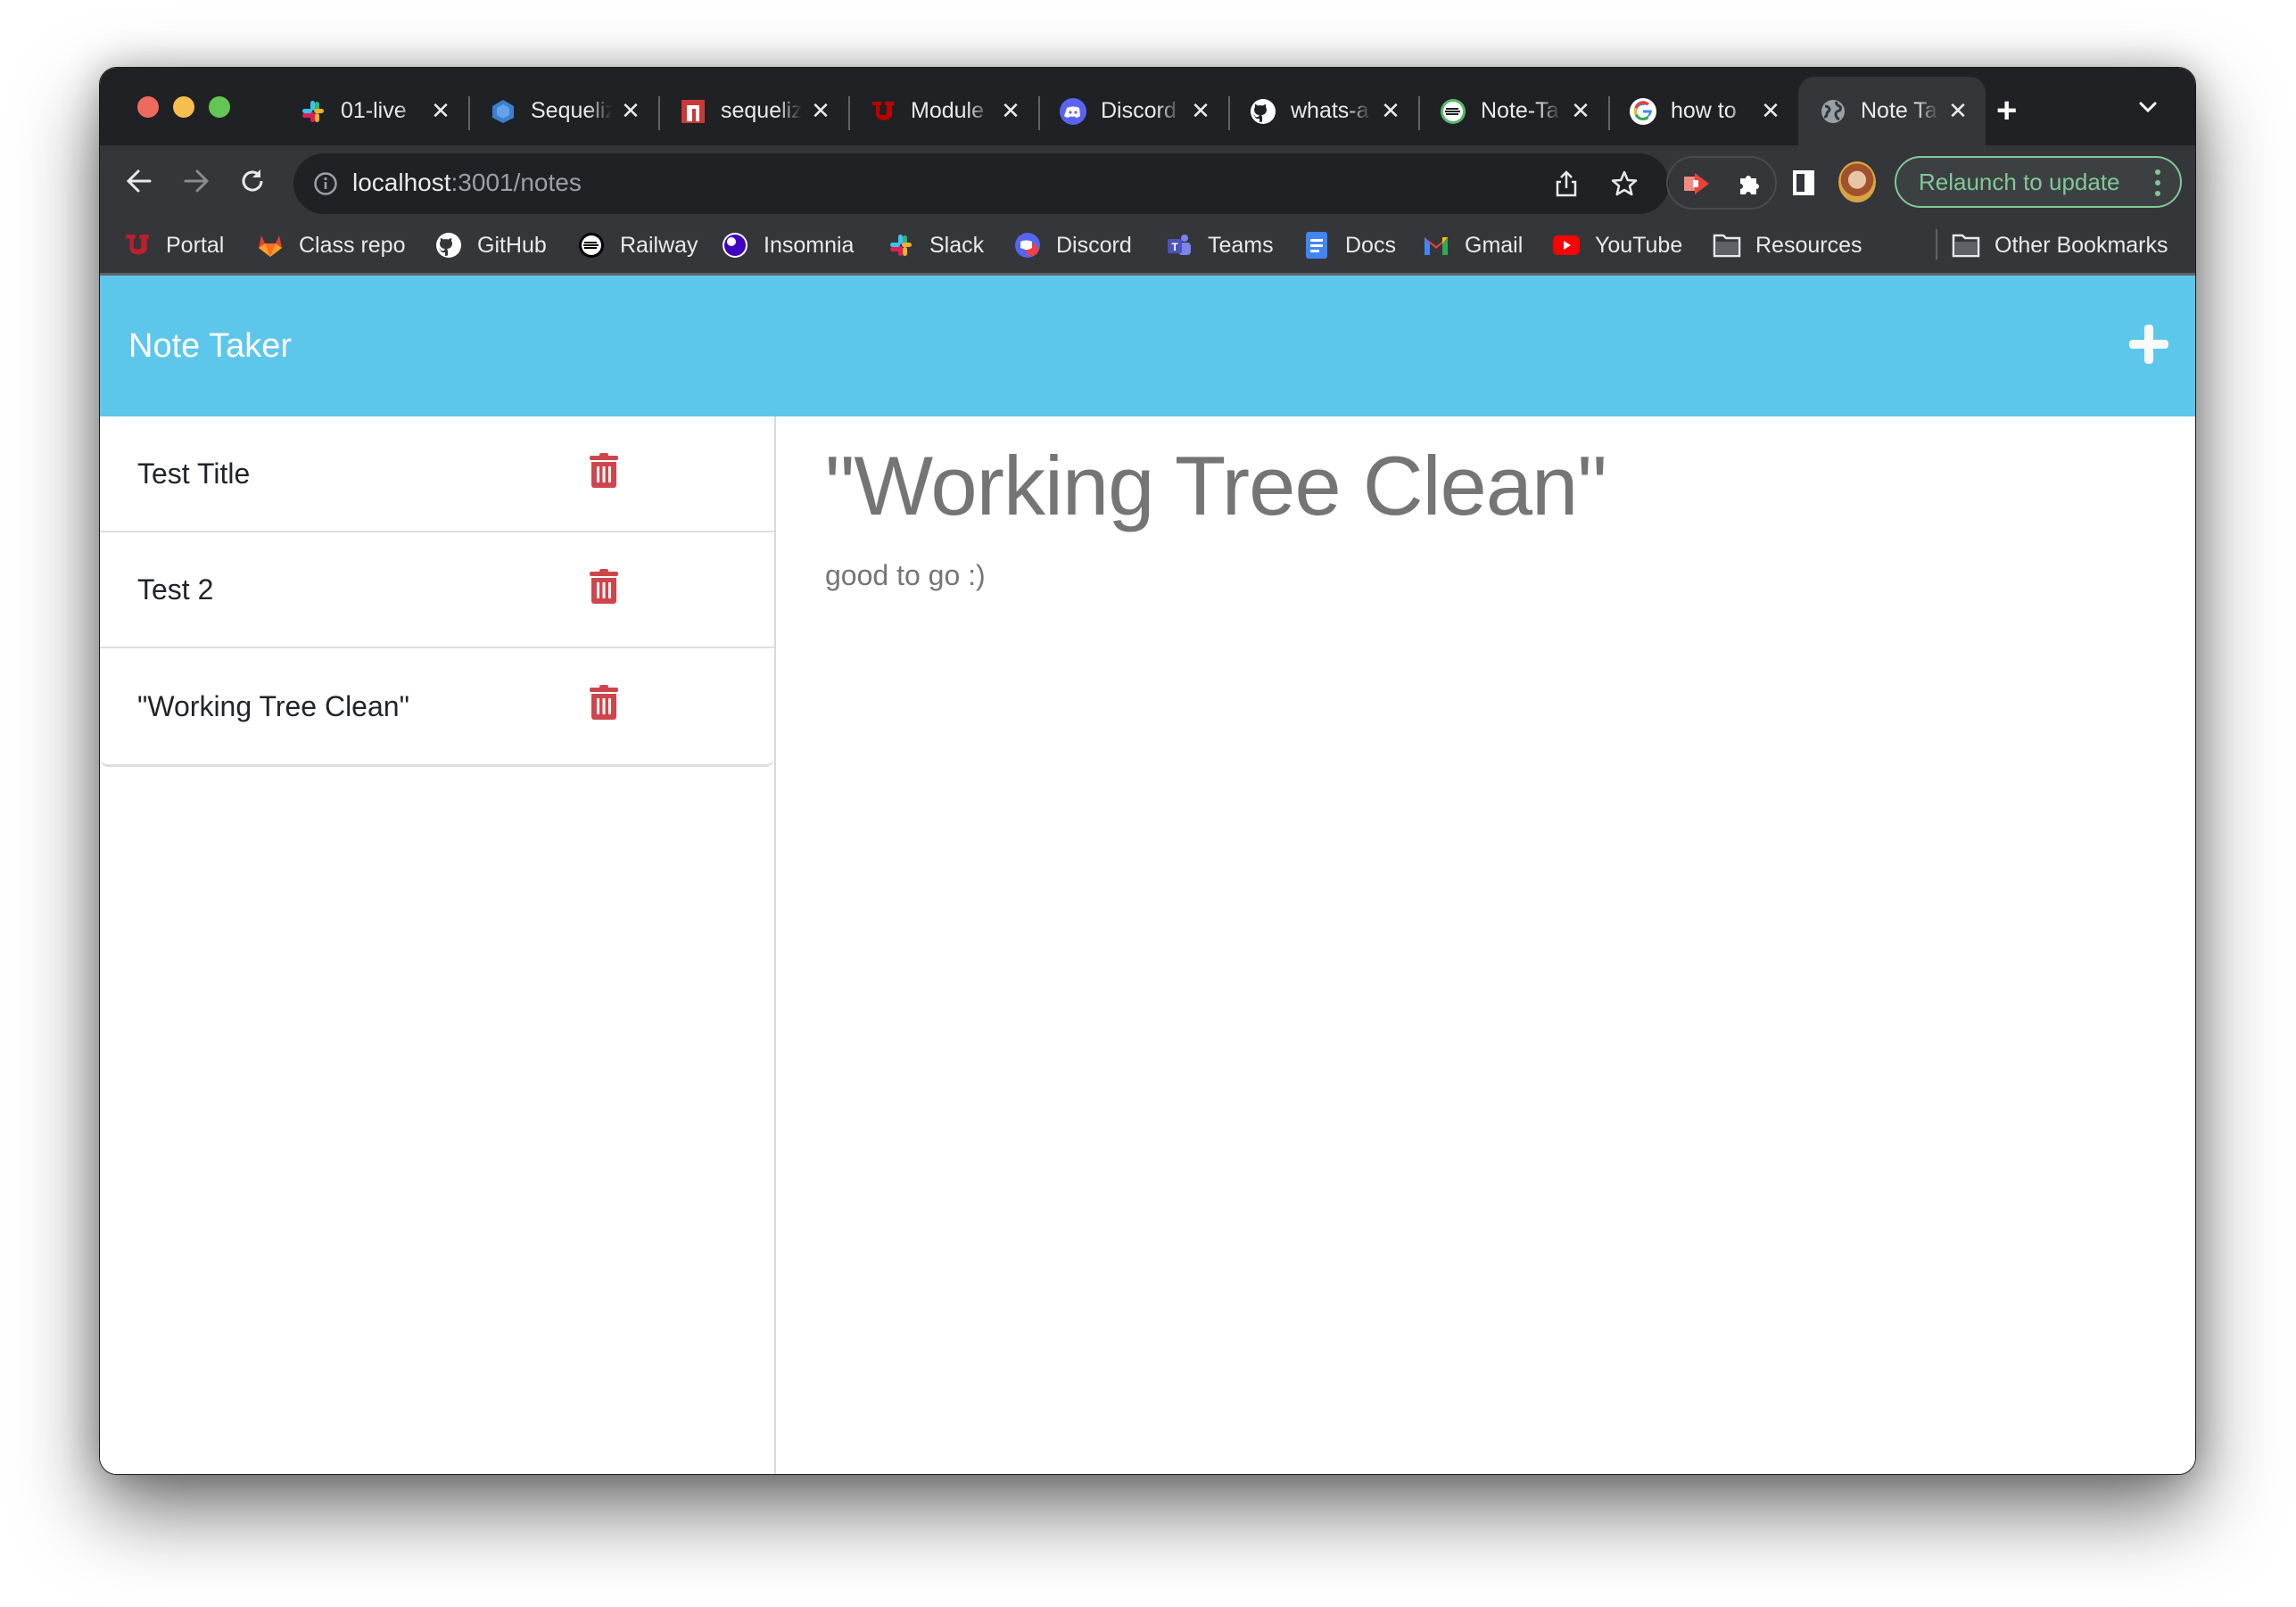 The width and height of the screenshot is (2296, 1607). I want to click on bookmark-github: GitHub, so click(490, 245).